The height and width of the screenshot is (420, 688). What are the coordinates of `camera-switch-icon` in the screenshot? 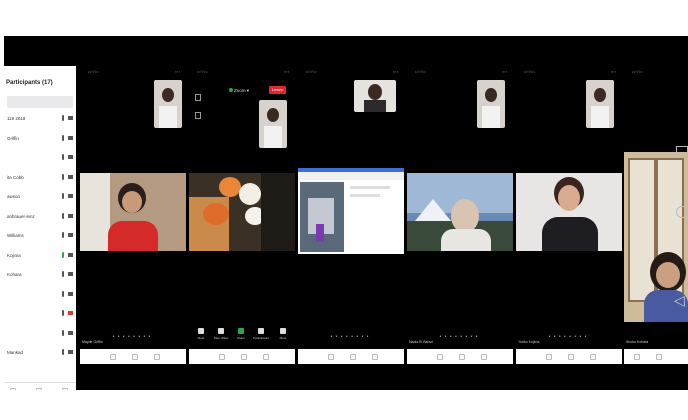 It's located at (198, 115).